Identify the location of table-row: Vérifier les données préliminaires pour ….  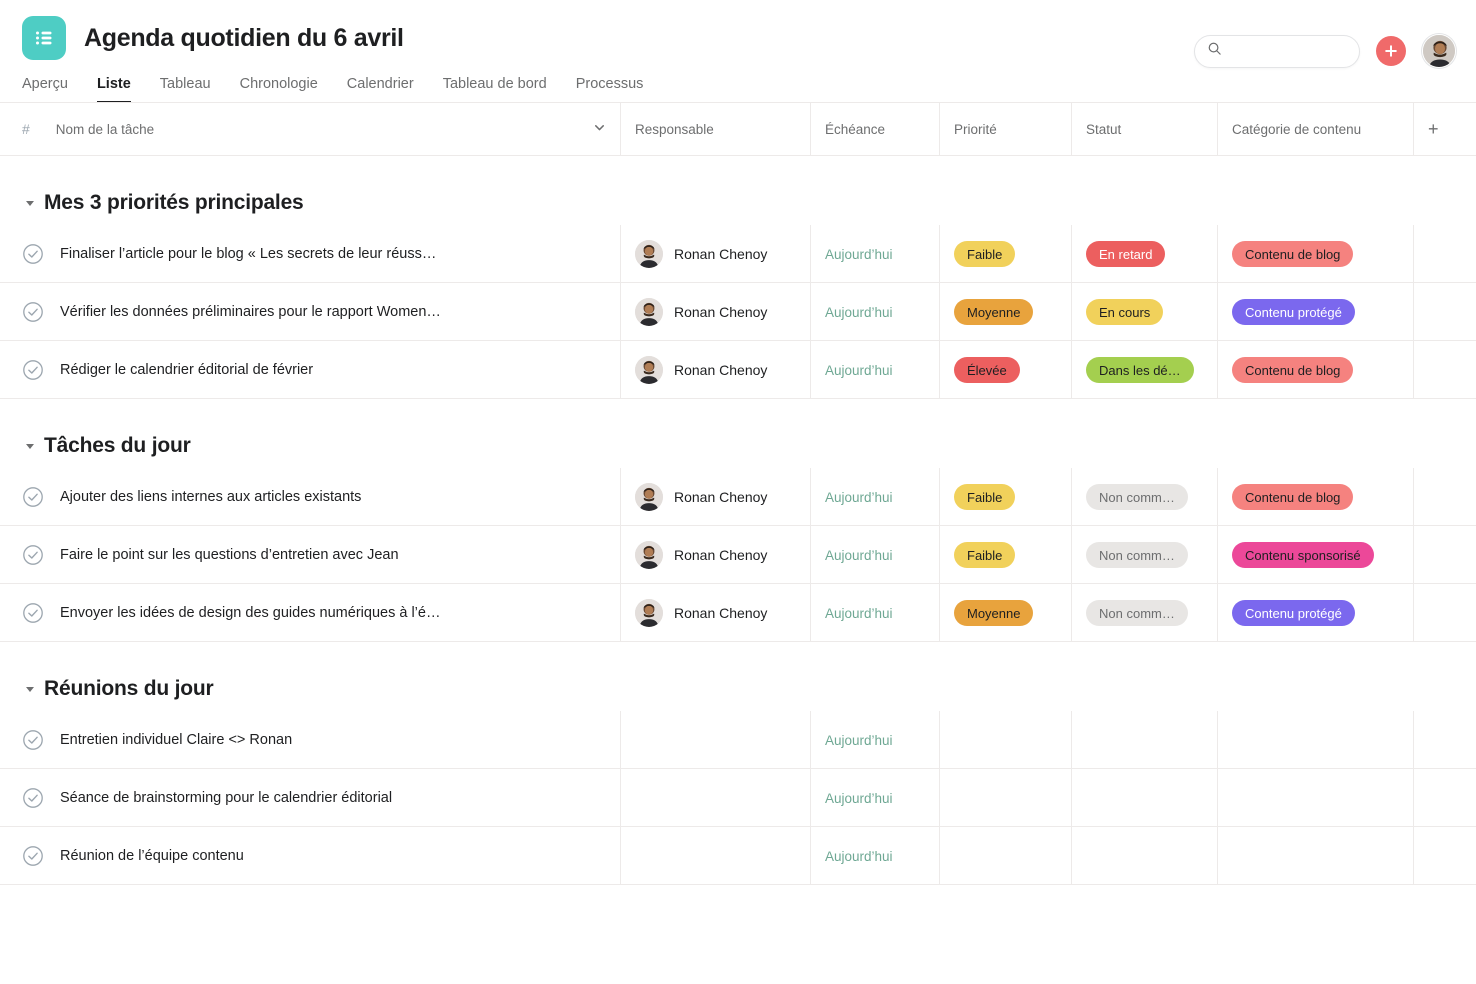
(738, 312).